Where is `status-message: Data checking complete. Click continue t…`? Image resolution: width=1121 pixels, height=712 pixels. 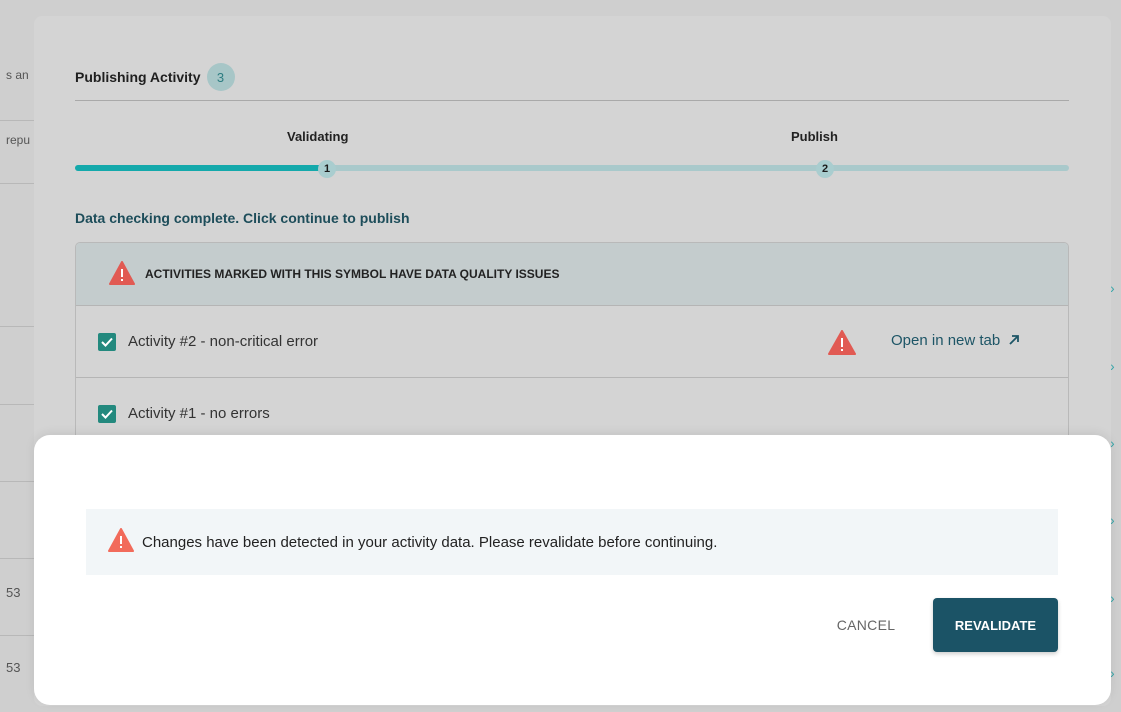 status-message: Data checking complete. Click continue t… is located at coordinates (242, 218).